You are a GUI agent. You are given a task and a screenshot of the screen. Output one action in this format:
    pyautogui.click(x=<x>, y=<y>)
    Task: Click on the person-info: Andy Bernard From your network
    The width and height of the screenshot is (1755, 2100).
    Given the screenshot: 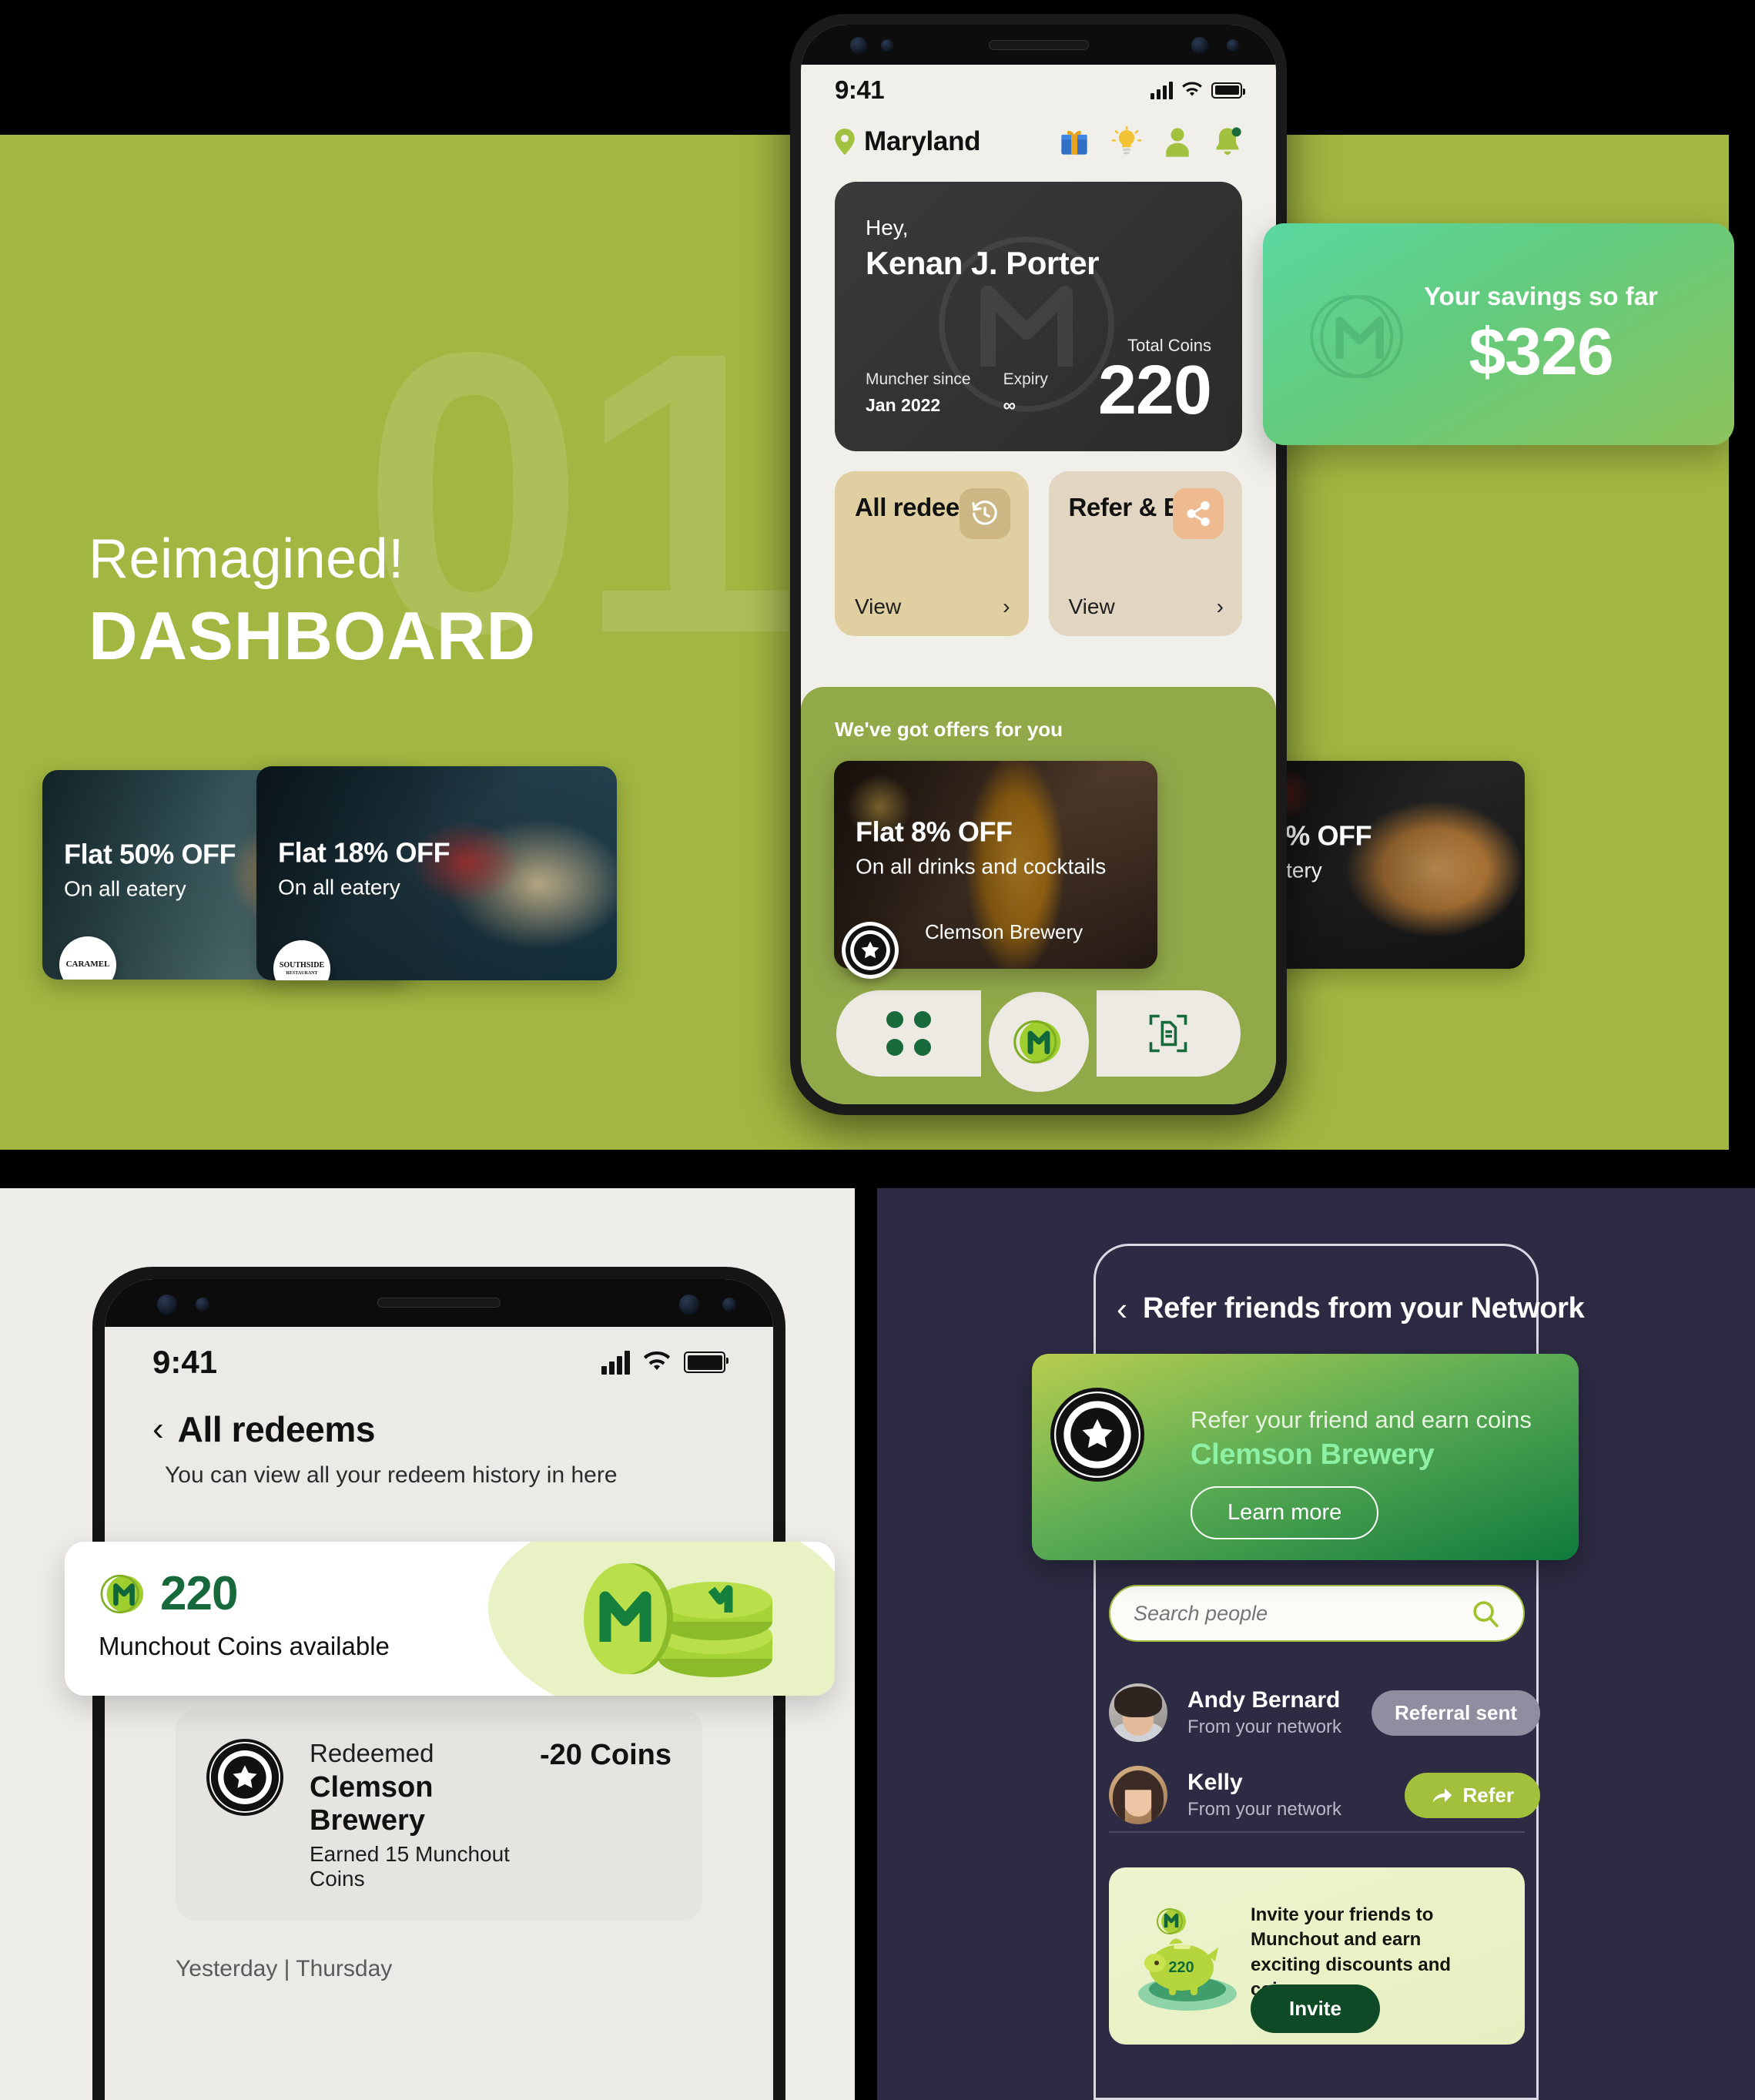 What is the action you would take?
    pyautogui.click(x=1264, y=1712)
    